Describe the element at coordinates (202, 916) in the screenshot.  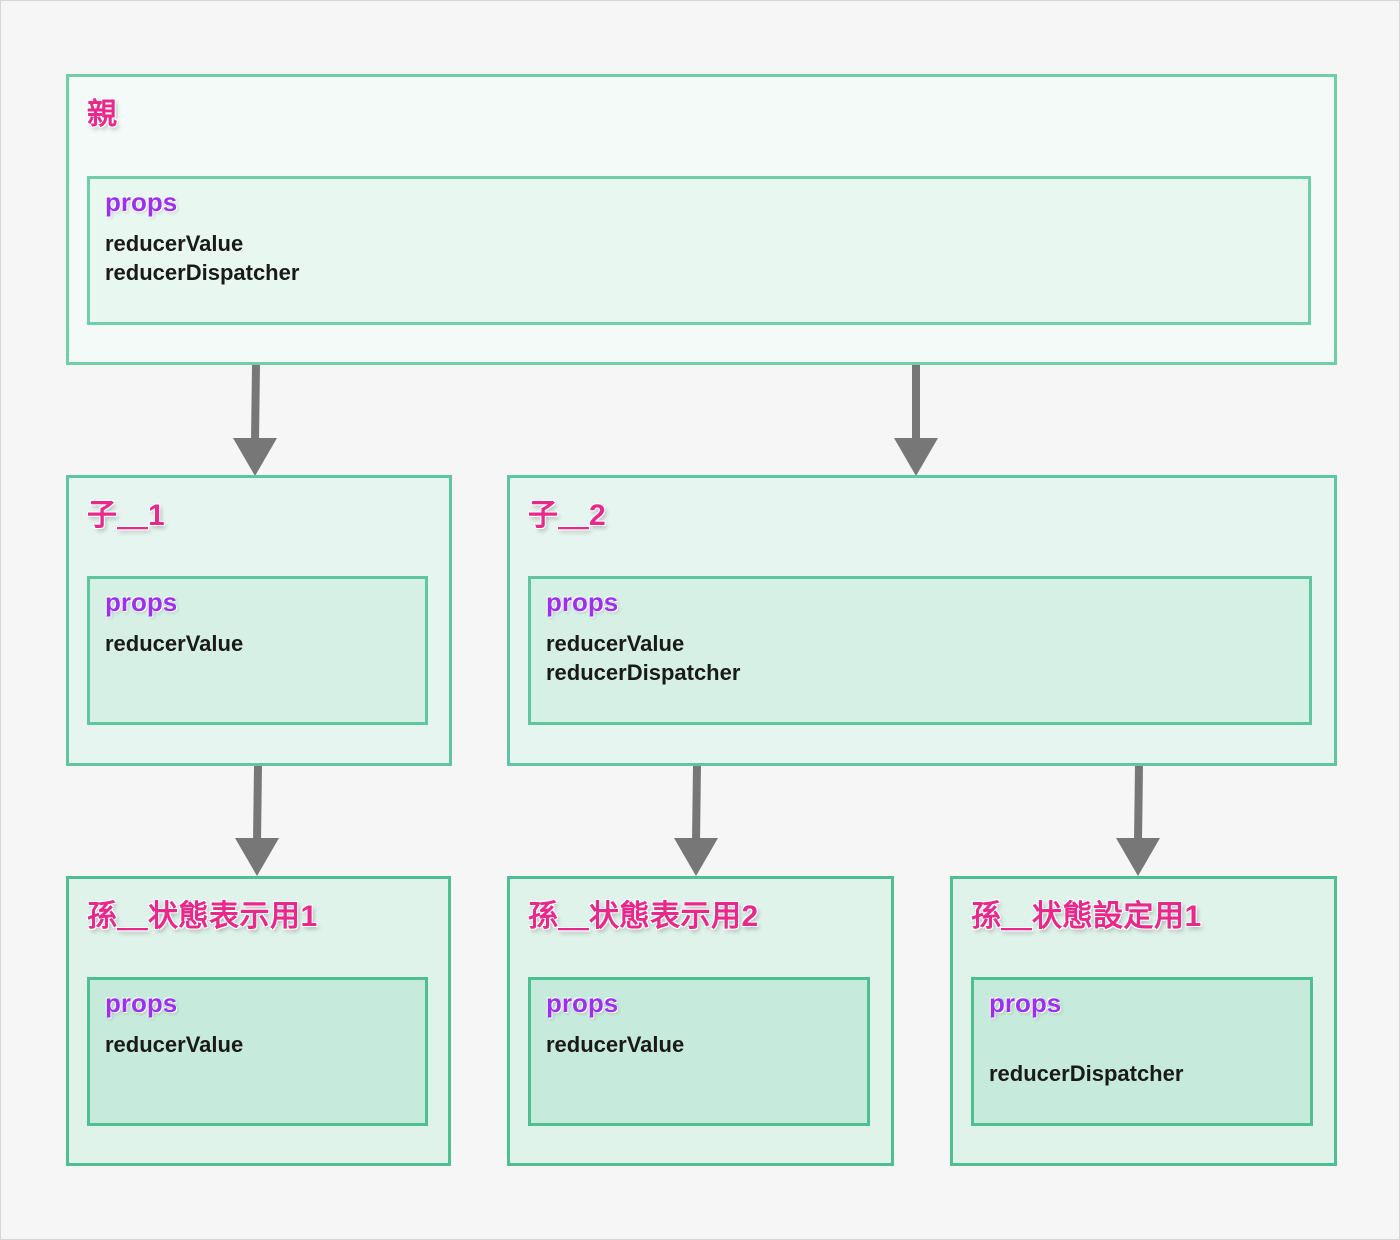
I see `node-title: 孫＿状態表示用1` at that location.